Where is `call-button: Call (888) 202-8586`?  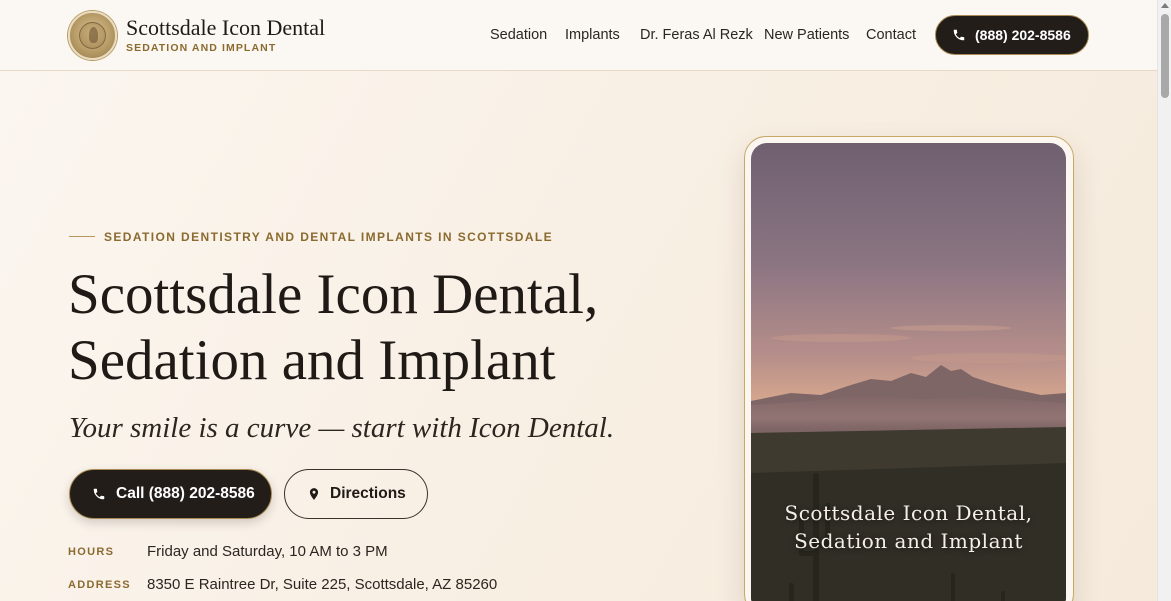 call-button: Call (888) 202-8586 is located at coordinates (170, 494).